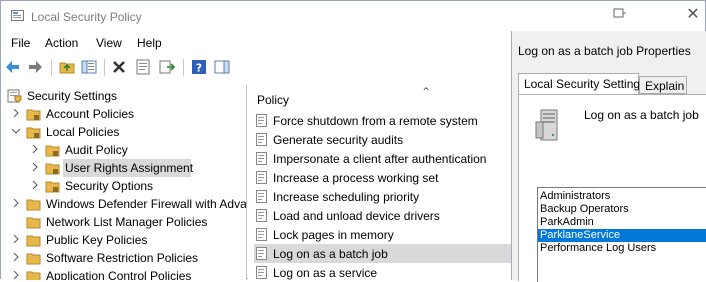  I want to click on policy-row: Force shutdown from a remote system, so click(383, 120).